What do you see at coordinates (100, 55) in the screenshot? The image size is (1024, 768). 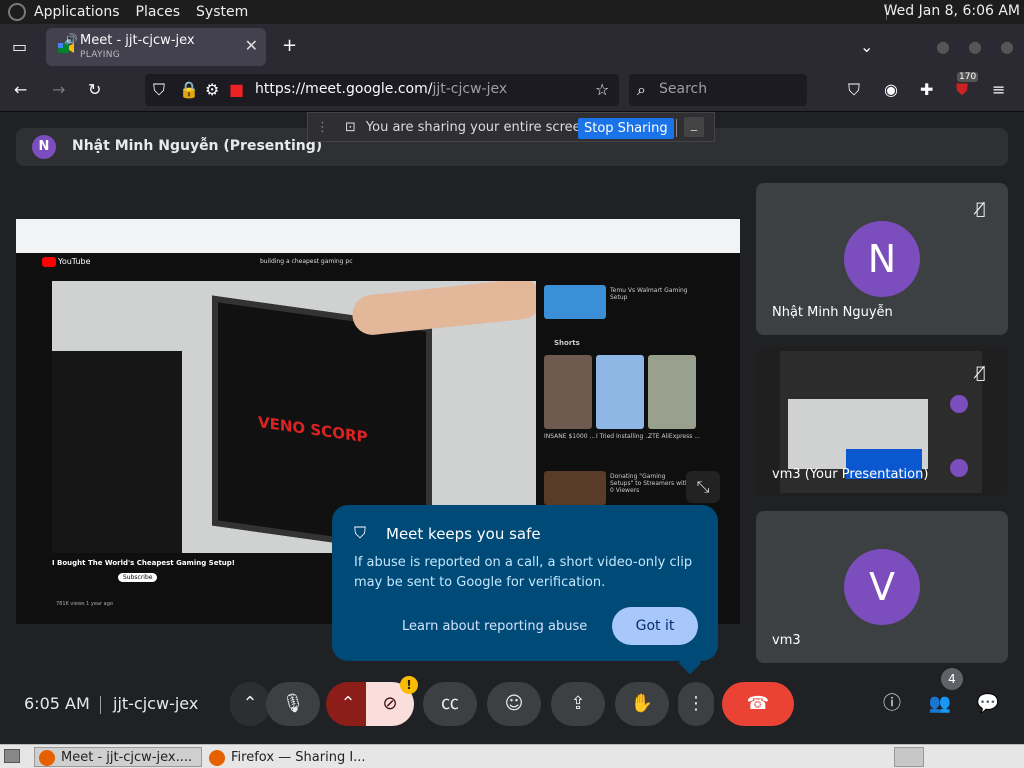 I see `tab-status: PLAYING` at bounding box center [100, 55].